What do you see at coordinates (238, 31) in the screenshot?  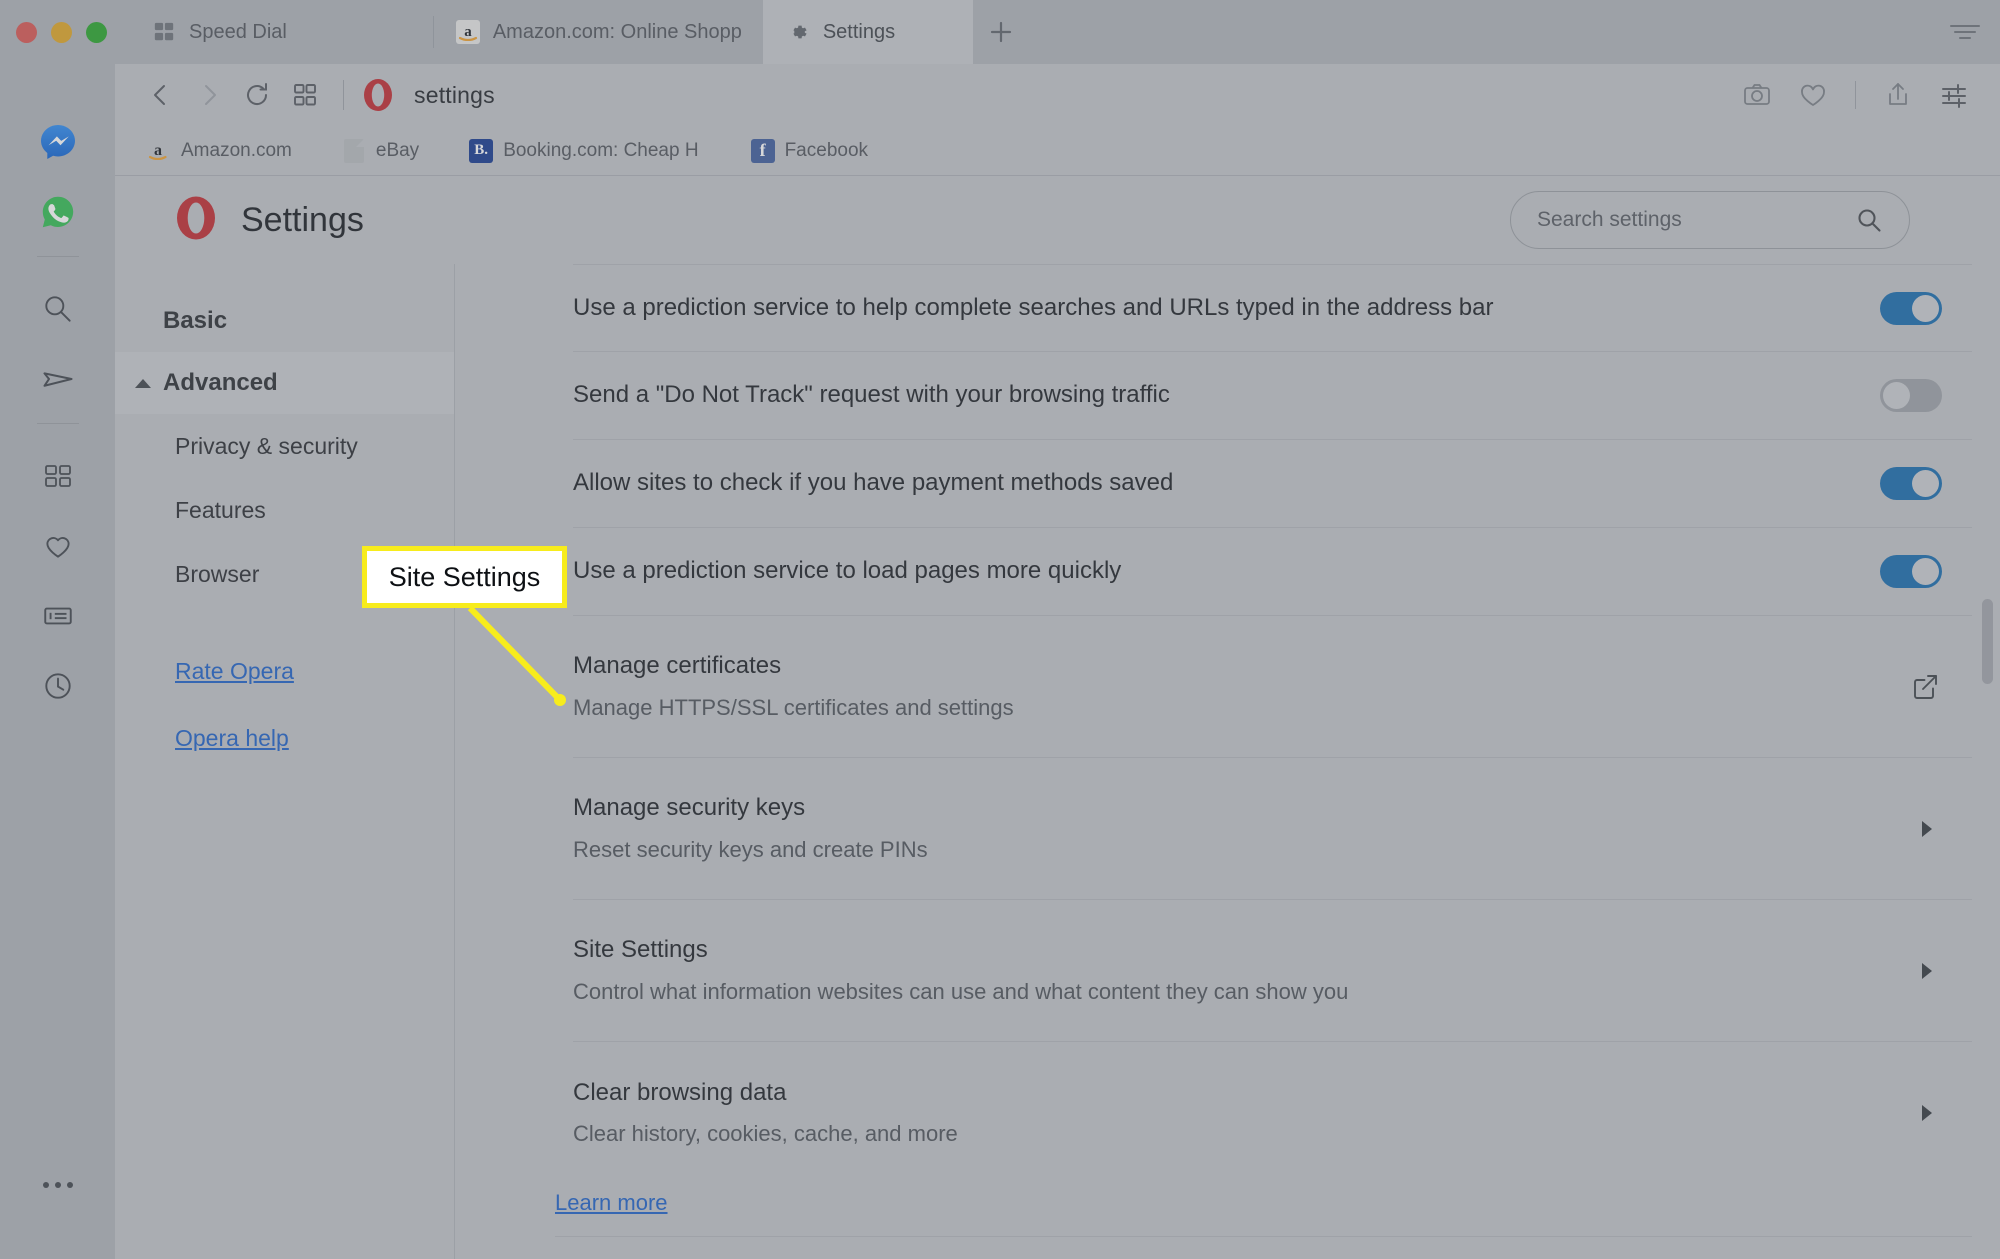 I see `tab-label: Speed Dial` at bounding box center [238, 31].